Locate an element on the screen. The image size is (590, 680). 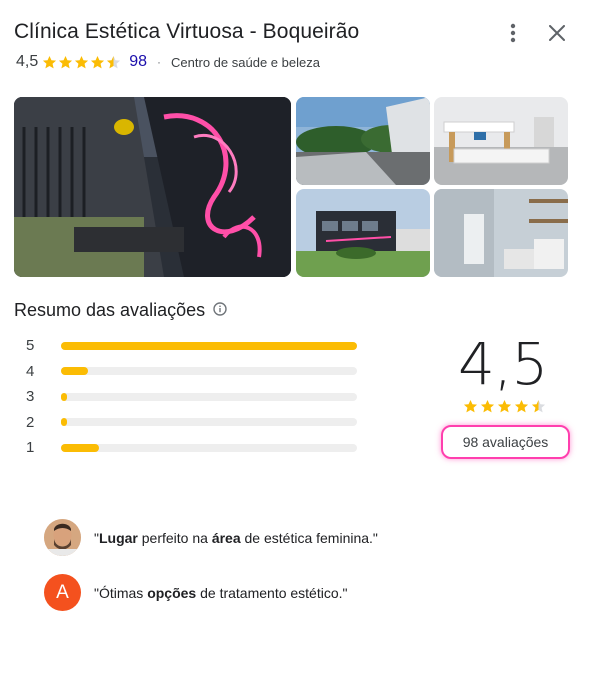
average-rating-stars is located at coordinates (504, 406).